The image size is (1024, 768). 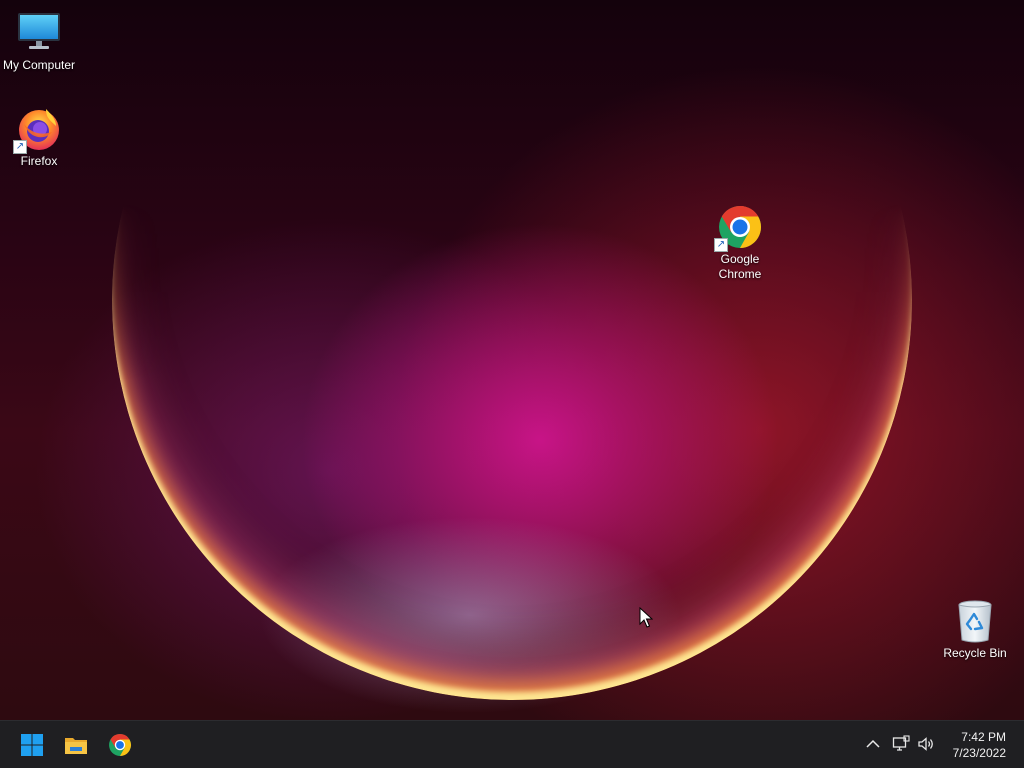 What do you see at coordinates (975, 621) in the screenshot?
I see `recycle-bin-icon` at bounding box center [975, 621].